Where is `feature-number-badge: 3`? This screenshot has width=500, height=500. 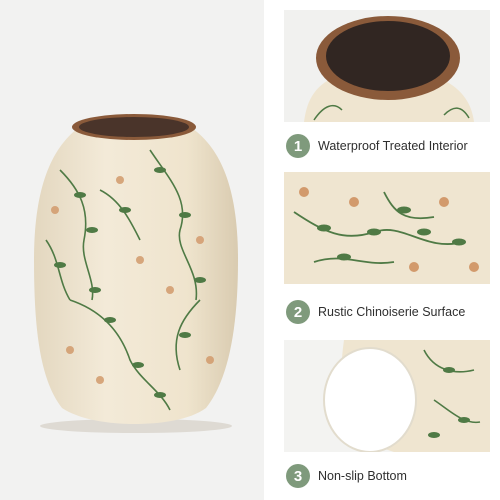 feature-number-badge: 3 is located at coordinates (298, 476).